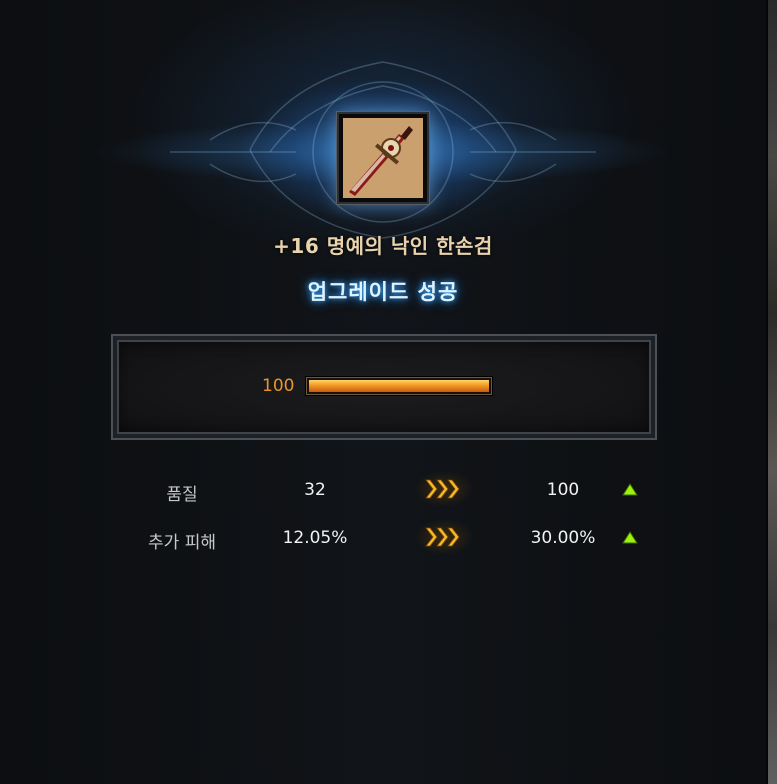 The width and height of the screenshot is (777, 784). Describe the element at coordinates (278, 386) in the screenshot. I see `gauge-value: 100` at that location.